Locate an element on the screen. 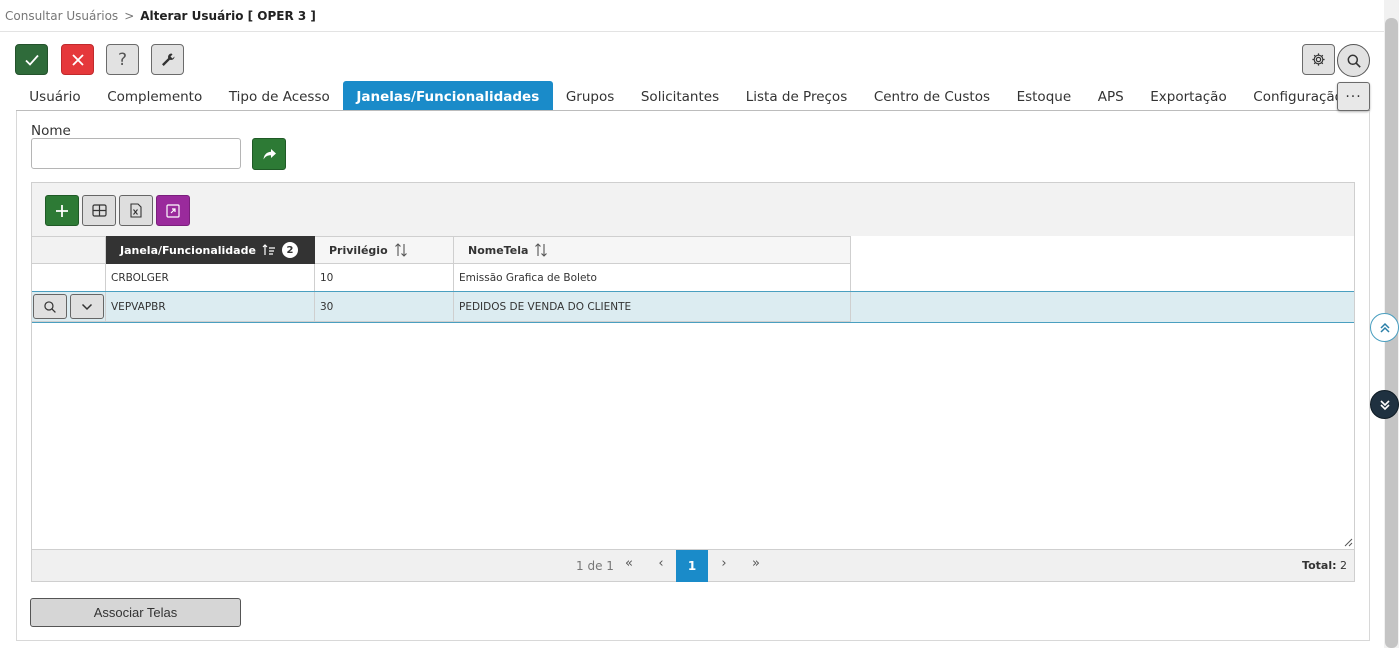 Image resolution: width=1399 pixels, height=648 pixels. page-1-button: 1 is located at coordinates (692, 566).